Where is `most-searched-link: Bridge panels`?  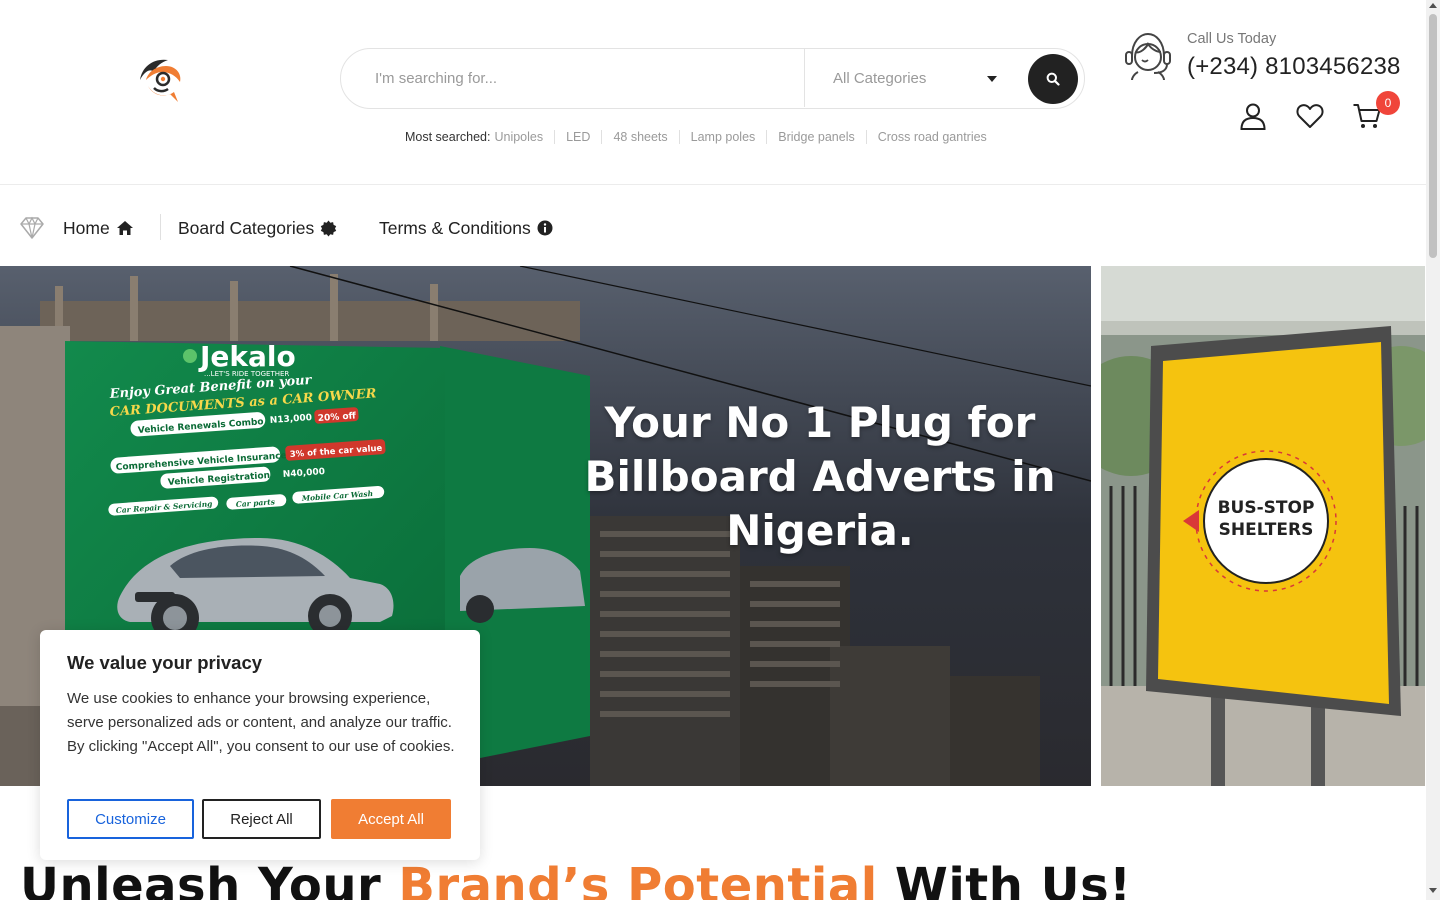
most-searched-link: Bridge panels is located at coordinates (815, 137).